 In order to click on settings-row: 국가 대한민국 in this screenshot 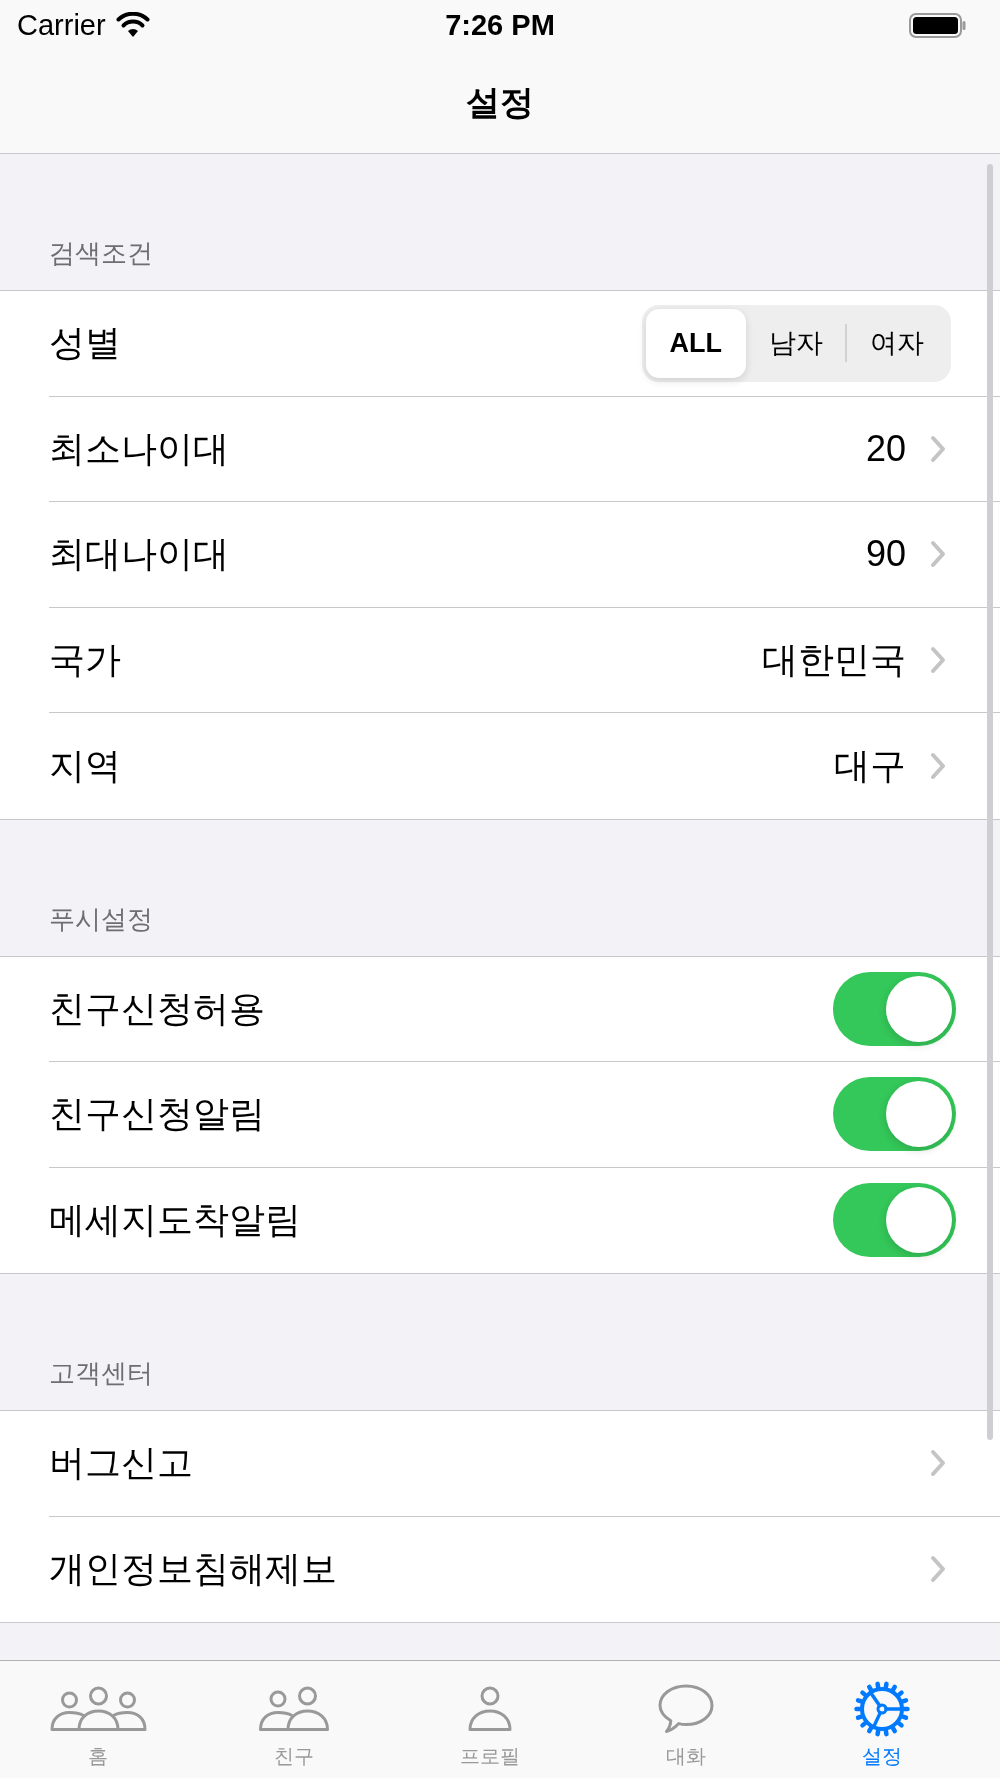, I will do `click(500, 660)`.